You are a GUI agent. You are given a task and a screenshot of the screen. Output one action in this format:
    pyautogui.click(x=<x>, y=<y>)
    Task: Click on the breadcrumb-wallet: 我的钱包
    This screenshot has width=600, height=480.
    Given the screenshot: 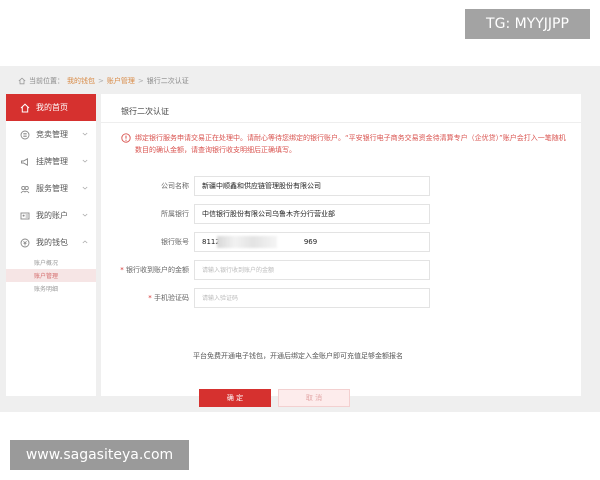 What is the action you would take?
    pyautogui.click(x=81, y=81)
    